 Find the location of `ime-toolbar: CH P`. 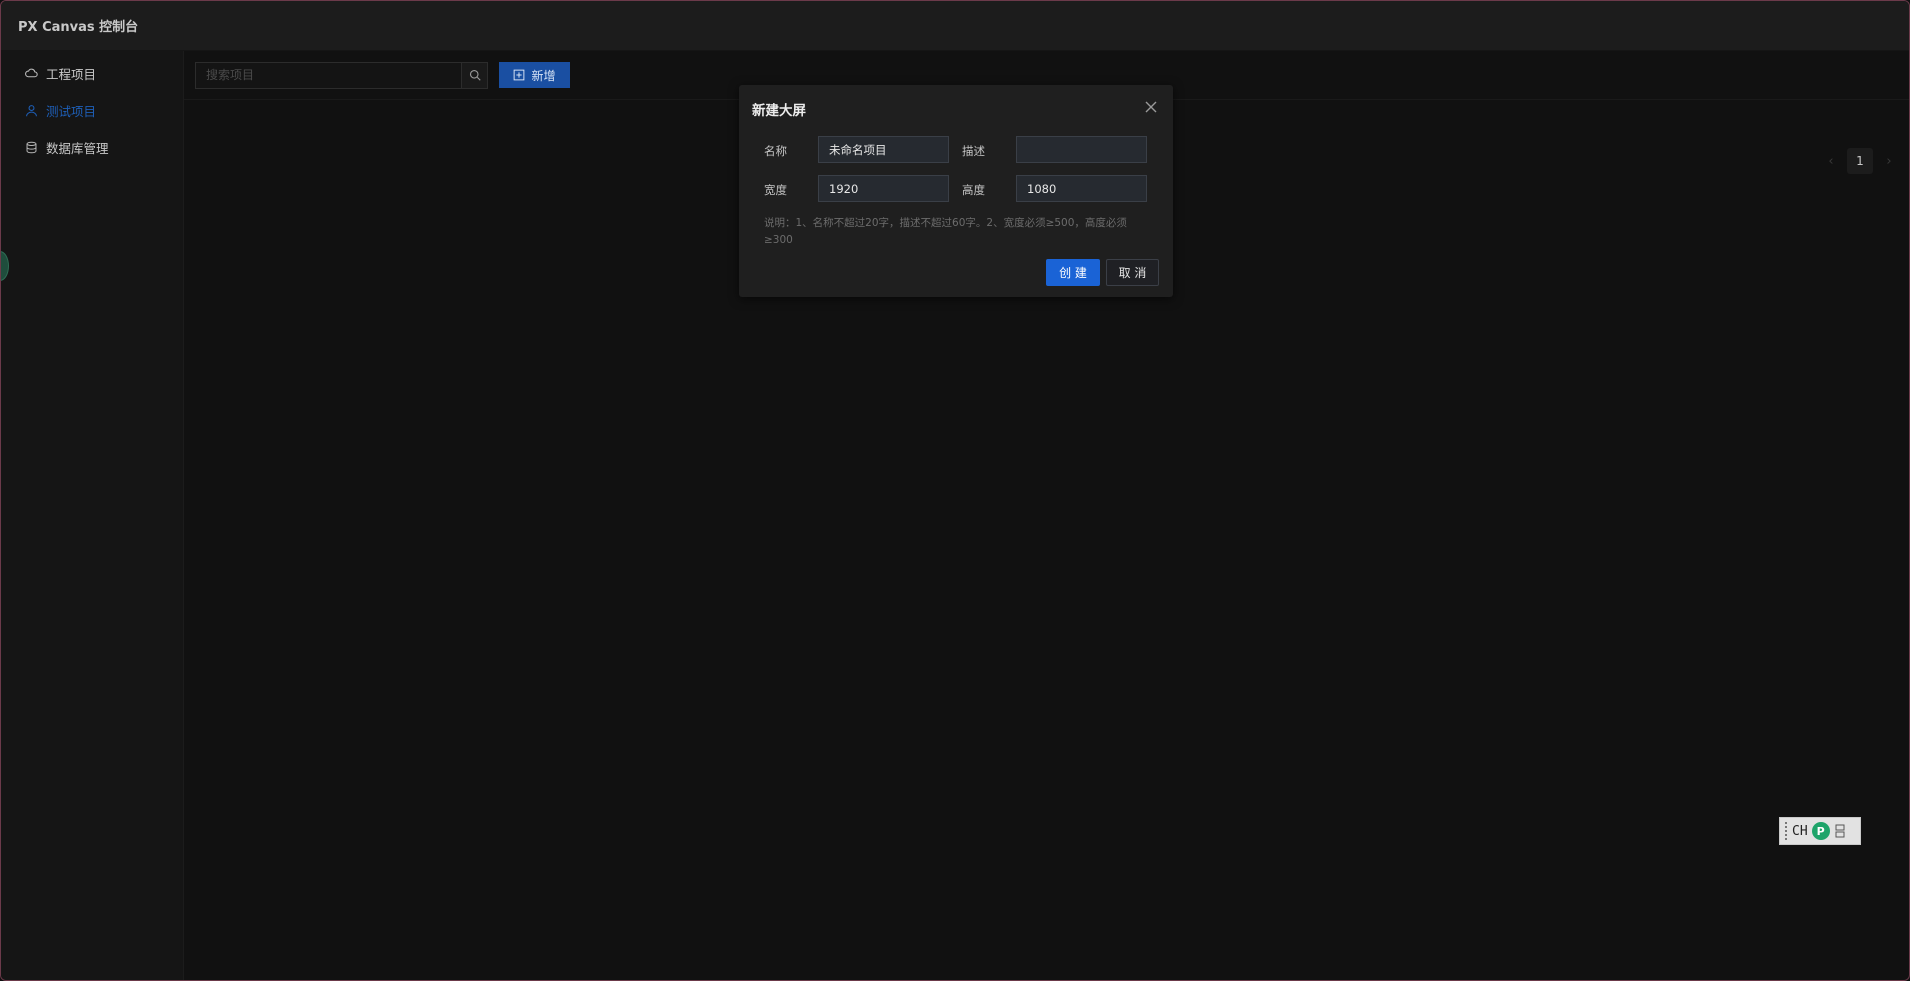

ime-toolbar: CH P is located at coordinates (1820, 831).